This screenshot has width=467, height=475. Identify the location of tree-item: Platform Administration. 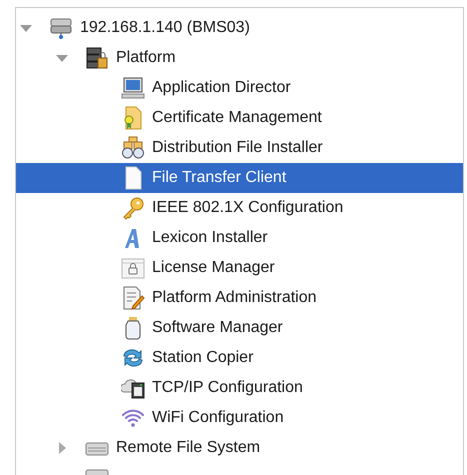
(239, 298).